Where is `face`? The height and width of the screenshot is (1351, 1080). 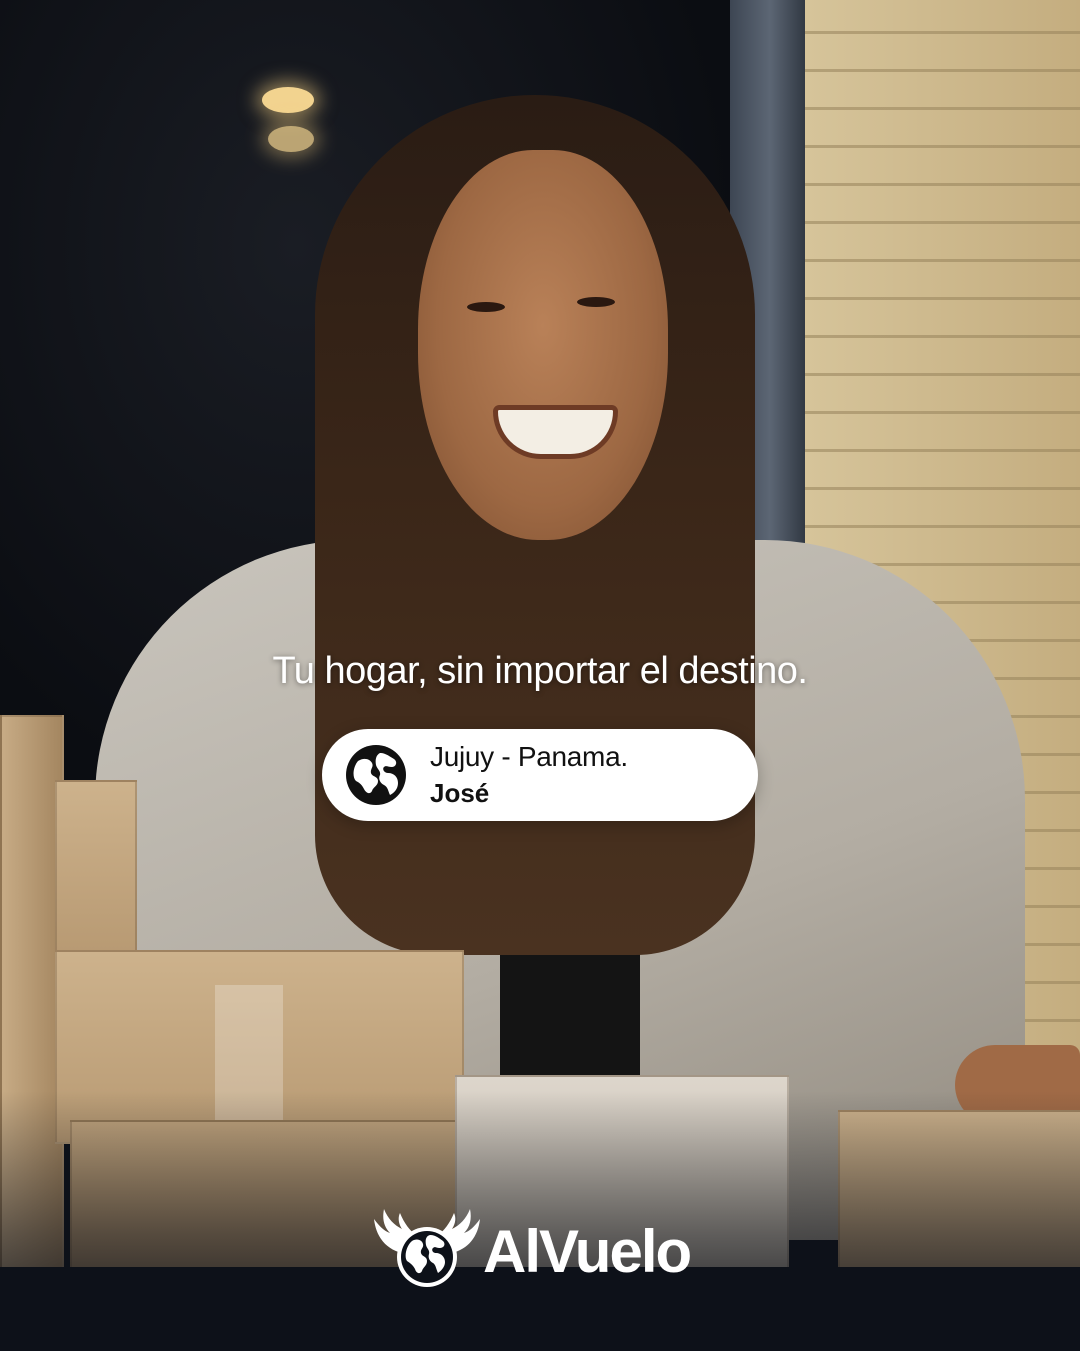 face is located at coordinates (543, 345).